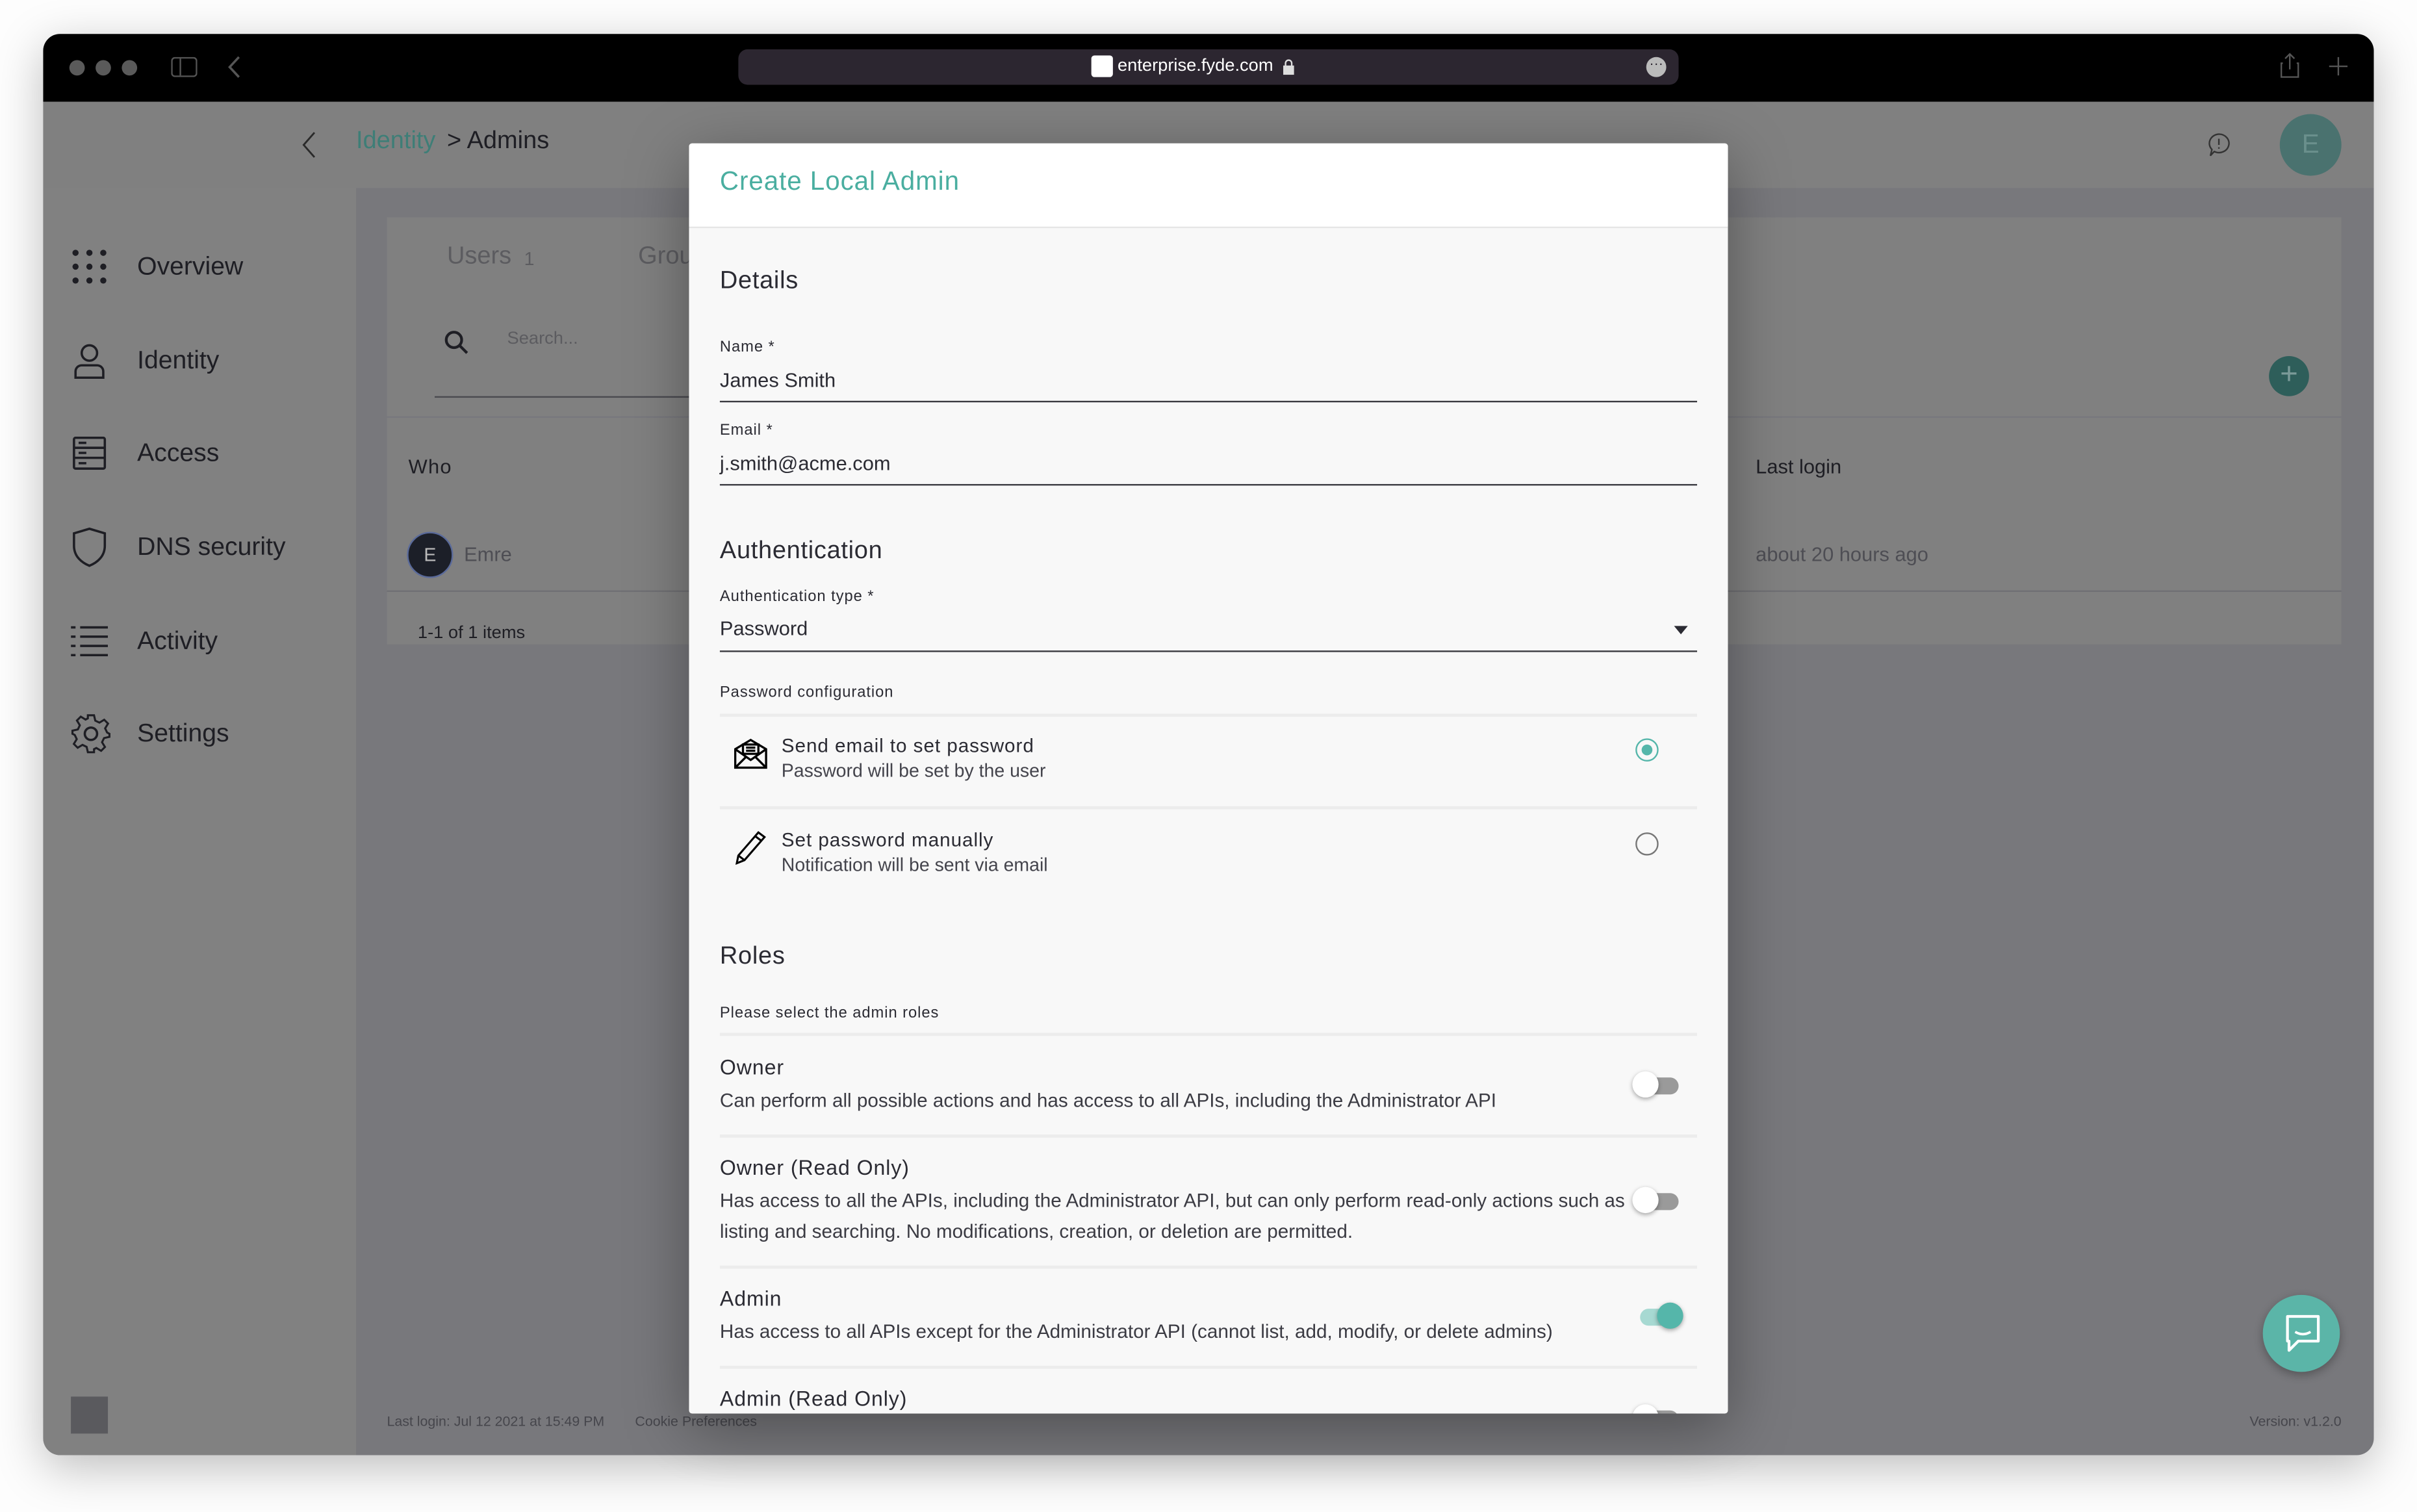 The image size is (2417, 1512). What do you see at coordinates (750, 1299) in the screenshot?
I see `role-title: Admin` at bounding box center [750, 1299].